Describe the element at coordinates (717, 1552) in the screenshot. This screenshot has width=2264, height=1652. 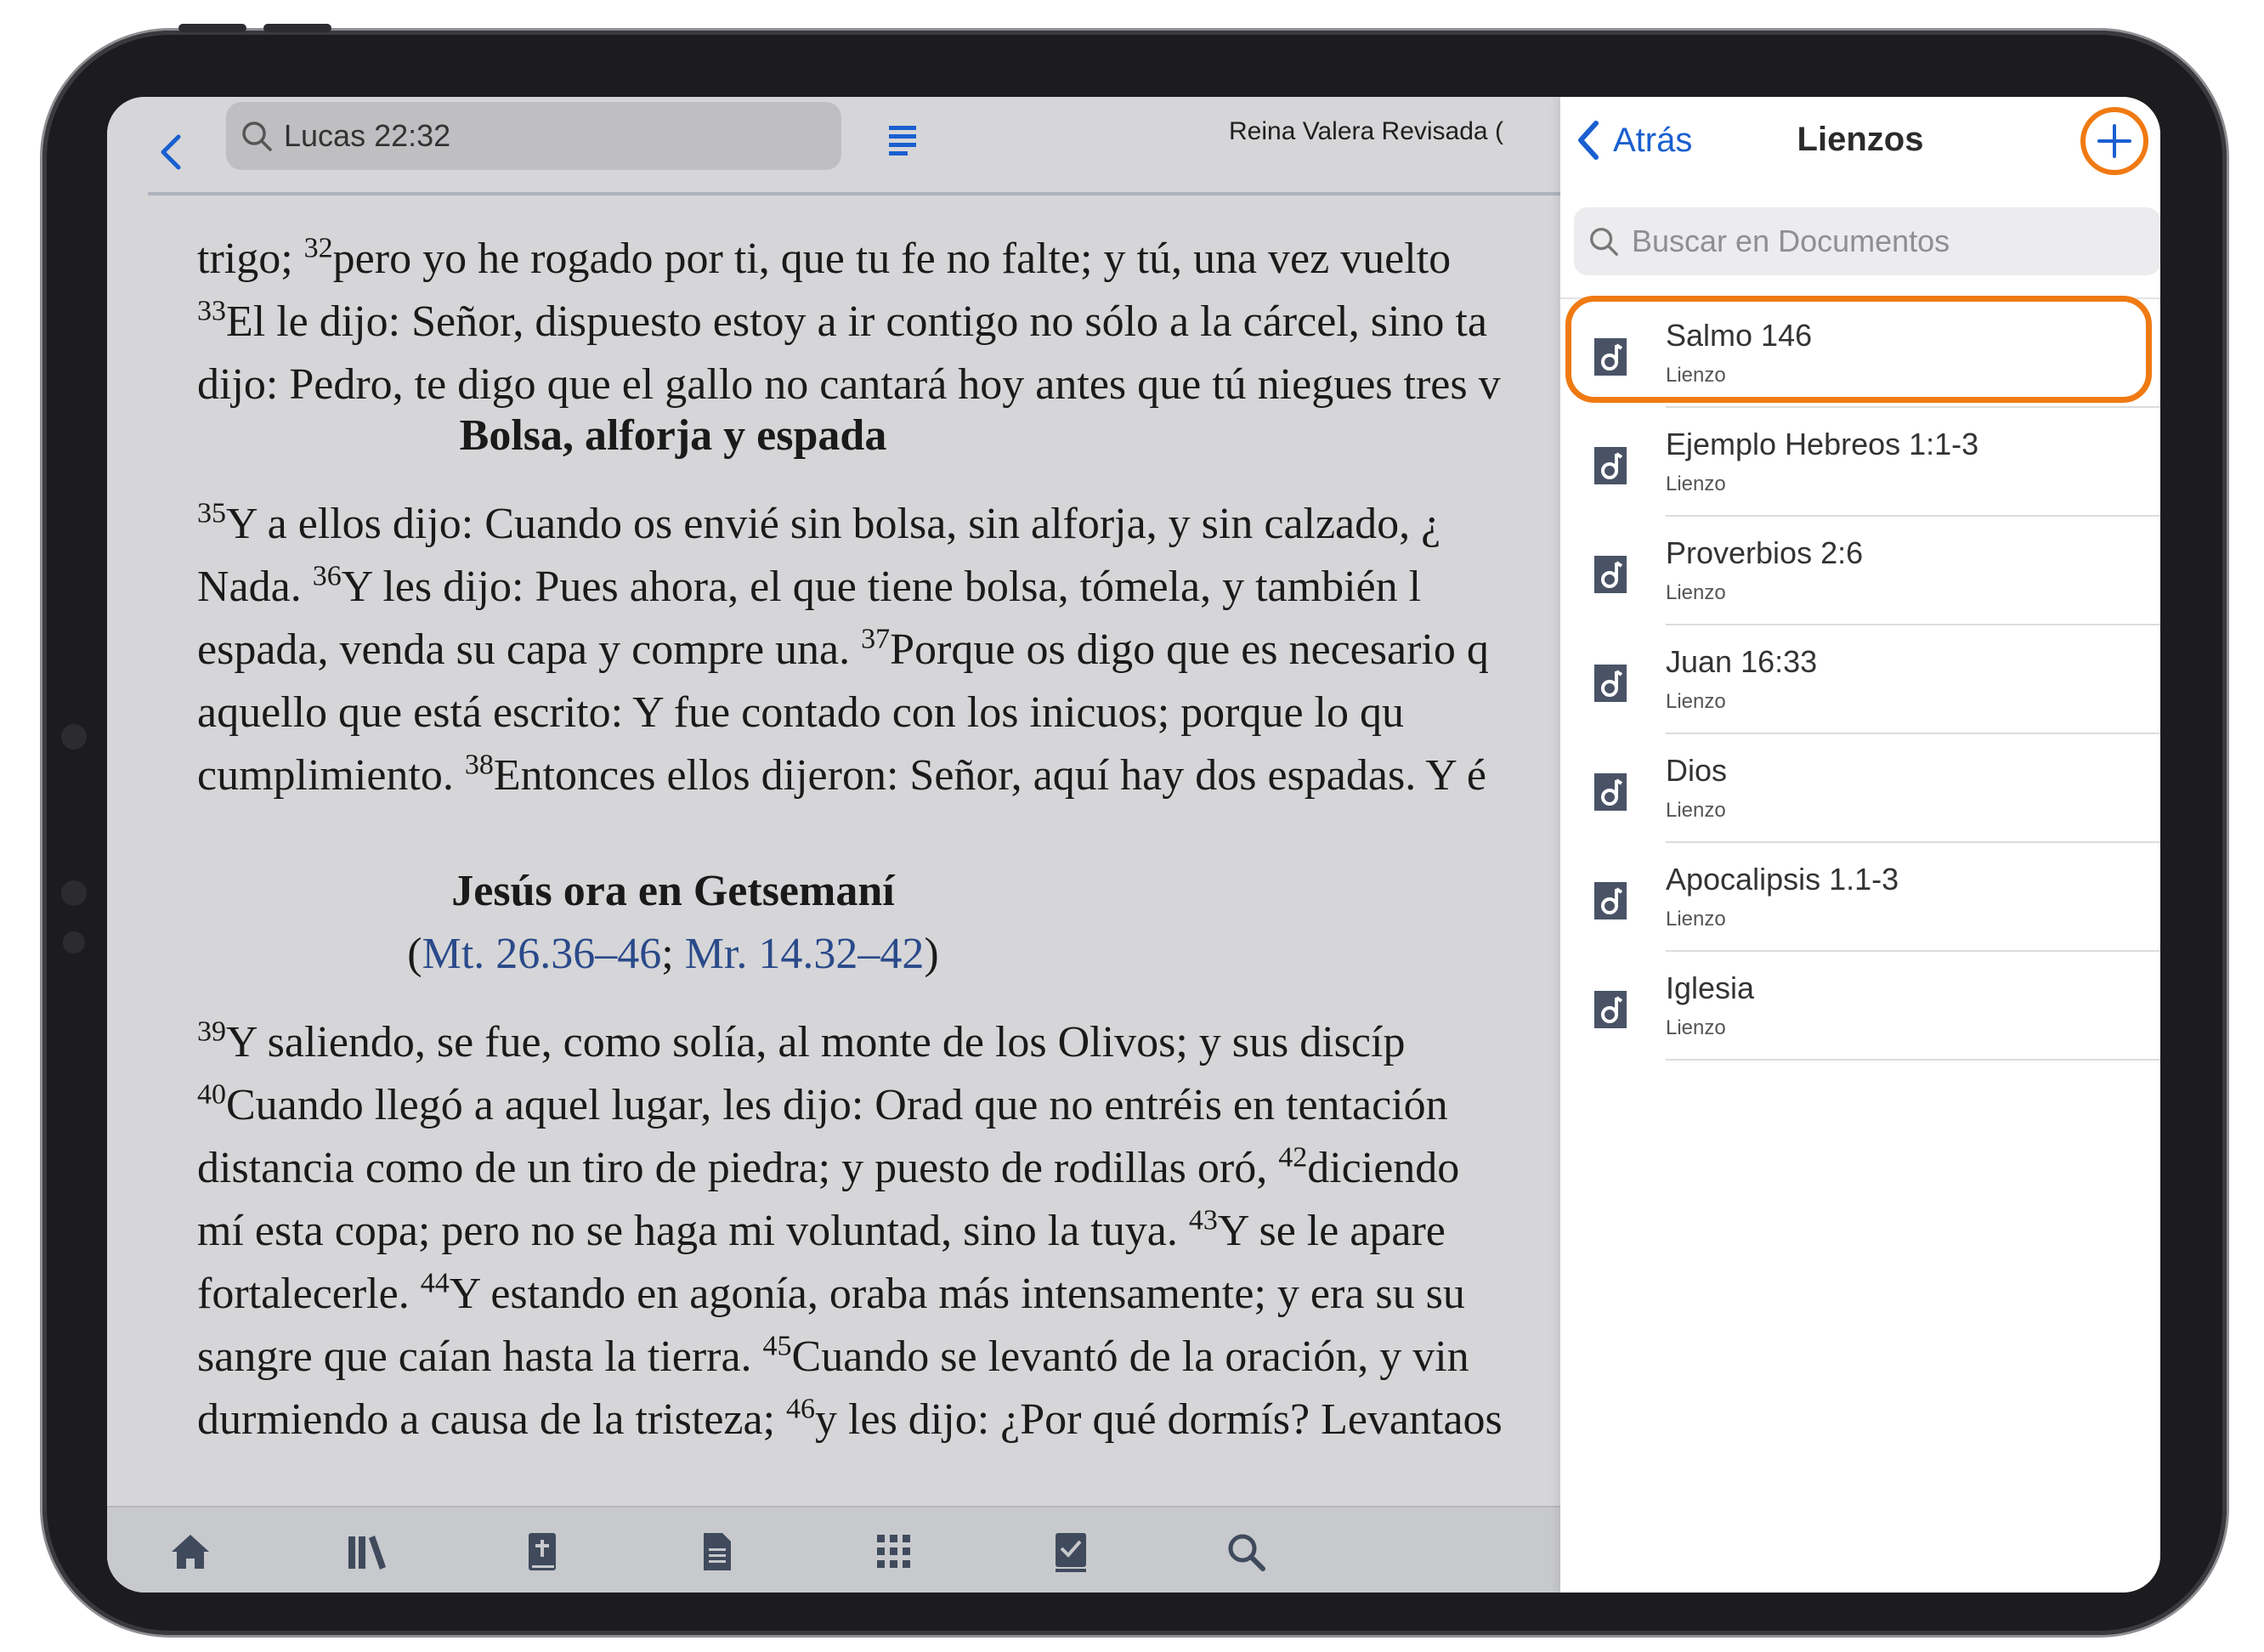
I see `document-icon` at that location.